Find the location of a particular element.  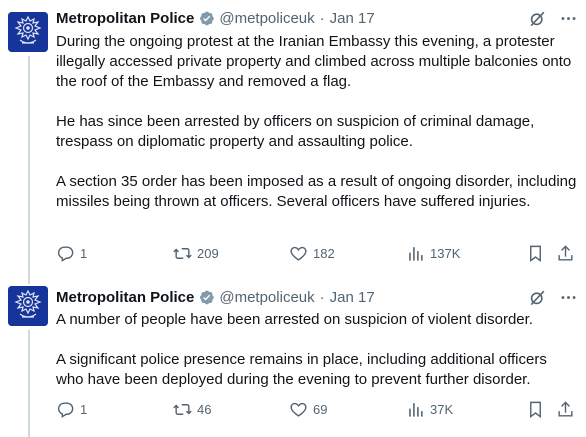

like-count: 182 is located at coordinates (324, 253).